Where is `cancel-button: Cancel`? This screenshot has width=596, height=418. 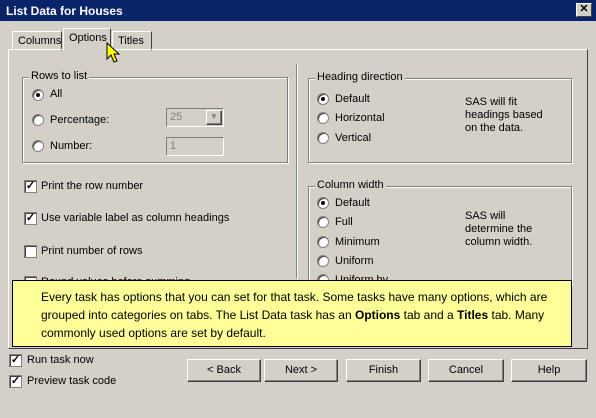
cancel-button: Cancel is located at coordinates (466, 370).